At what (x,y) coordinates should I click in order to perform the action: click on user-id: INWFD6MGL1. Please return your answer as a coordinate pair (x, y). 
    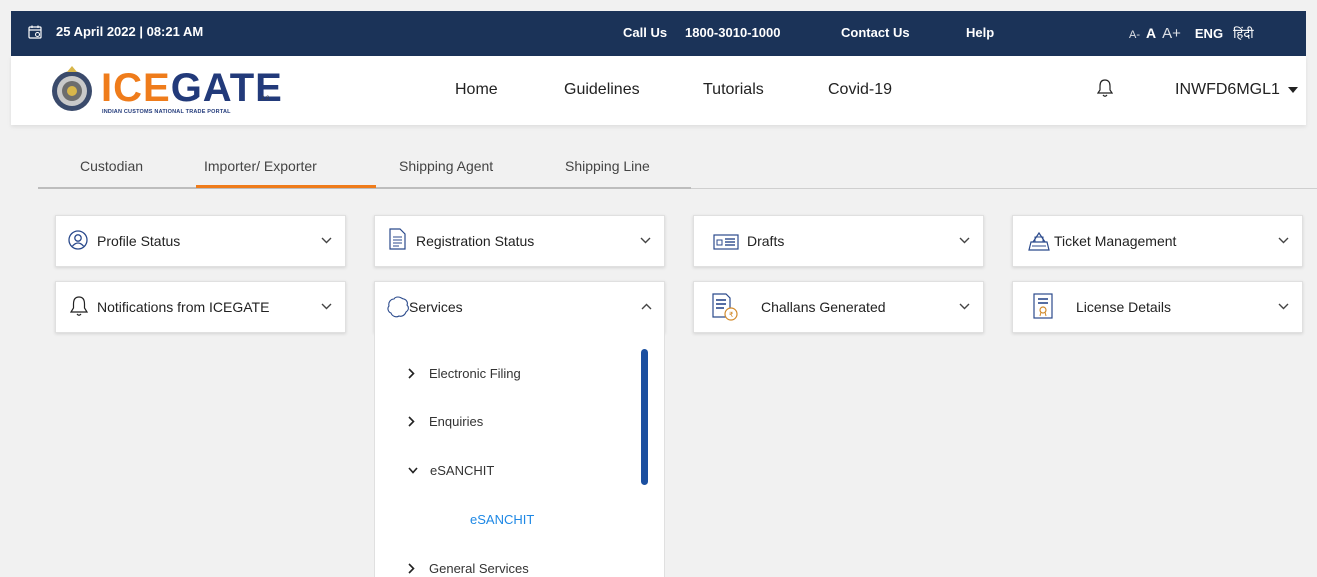
    Looking at the image, I should click on (1227, 89).